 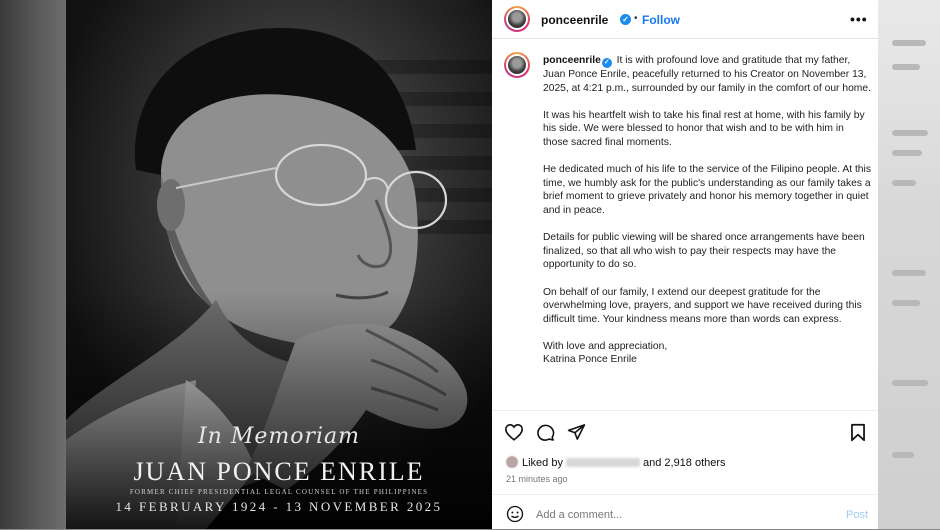 I want to click on likes-prefix: Liked by, so click(x=542, y=463).